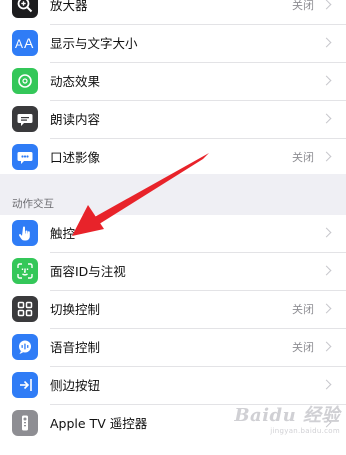 This screenshot has width=346, height=455. What do you see at coordinates (150, 189) in the screenshot?
I see `arrow-shaft` at bounding box center [150, 189].